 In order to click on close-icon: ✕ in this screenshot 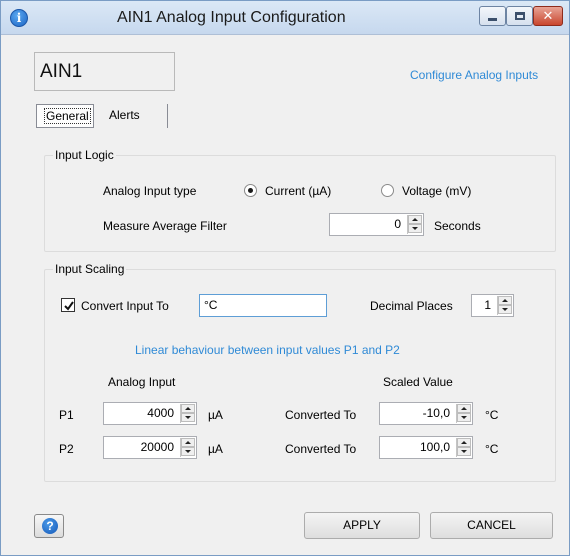, I will do `click(548, 15)`.